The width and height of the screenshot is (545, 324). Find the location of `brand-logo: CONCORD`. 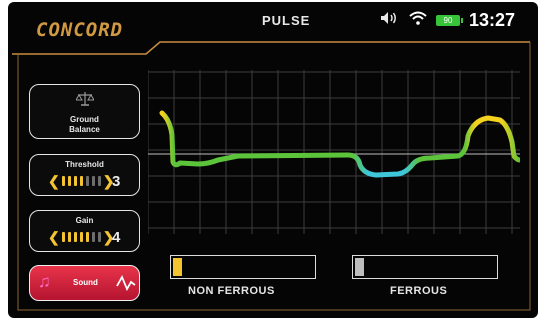

brand-logo: CONCORD is located at coordinates (80, 30).